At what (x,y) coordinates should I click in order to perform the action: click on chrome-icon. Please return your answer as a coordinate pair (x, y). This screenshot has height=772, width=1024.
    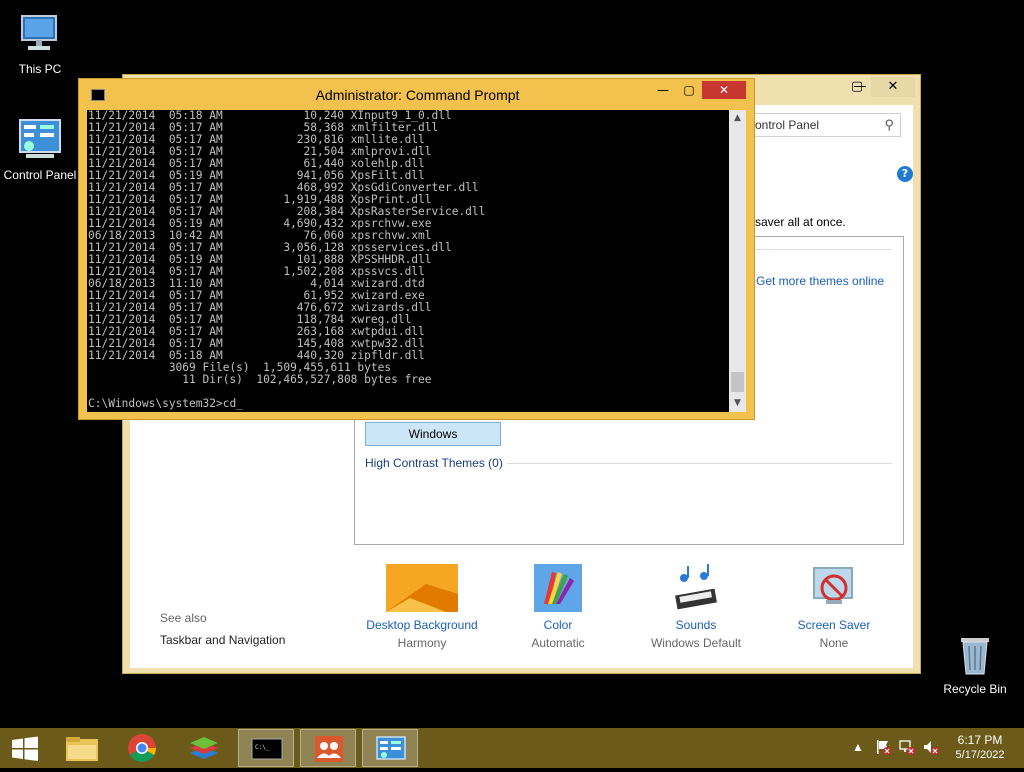
    Looking at the image, I should click on (142, 748).